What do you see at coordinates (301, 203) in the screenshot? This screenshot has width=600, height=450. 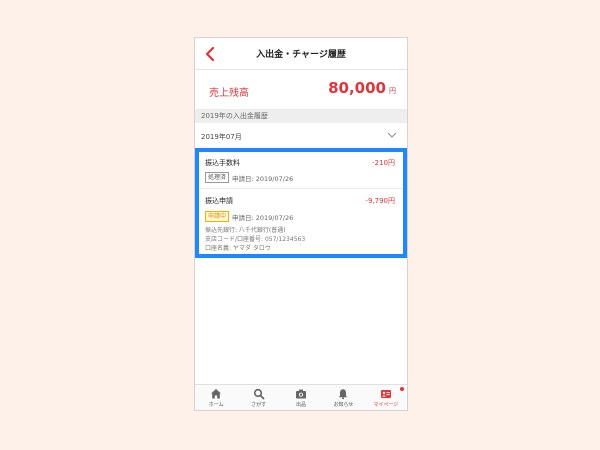 I see `highlight-box` at bounding box center [301, 203].